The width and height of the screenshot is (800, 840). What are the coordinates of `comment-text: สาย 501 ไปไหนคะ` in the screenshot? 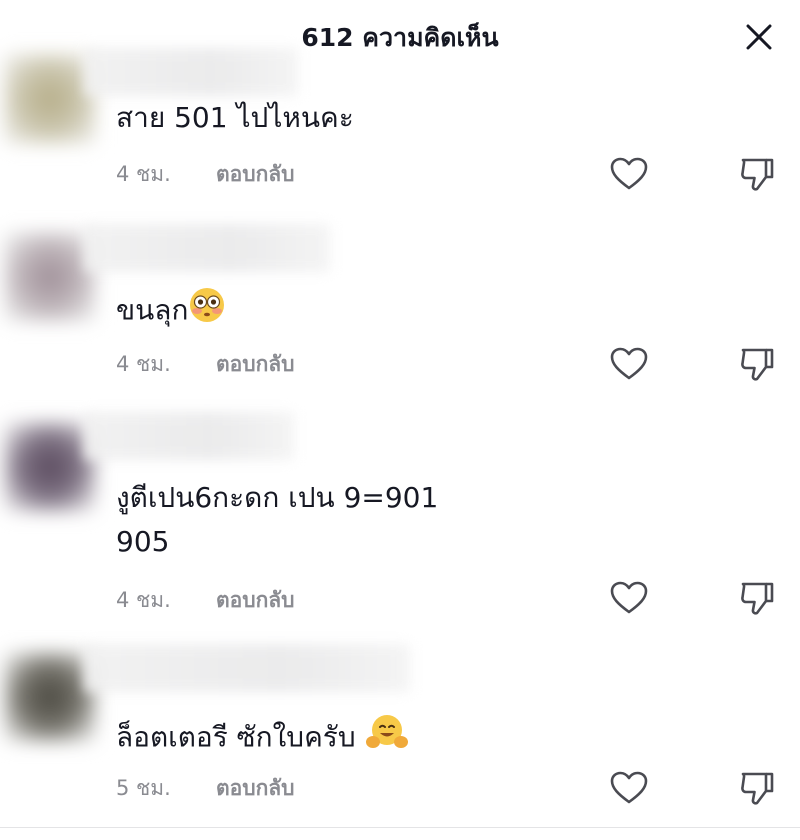 It's located at (235, 117).